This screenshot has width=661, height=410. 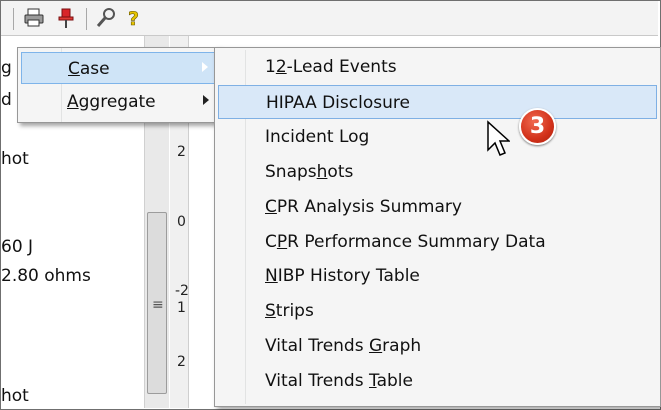 I want to click on print-icon, so click(x=34, y=18).